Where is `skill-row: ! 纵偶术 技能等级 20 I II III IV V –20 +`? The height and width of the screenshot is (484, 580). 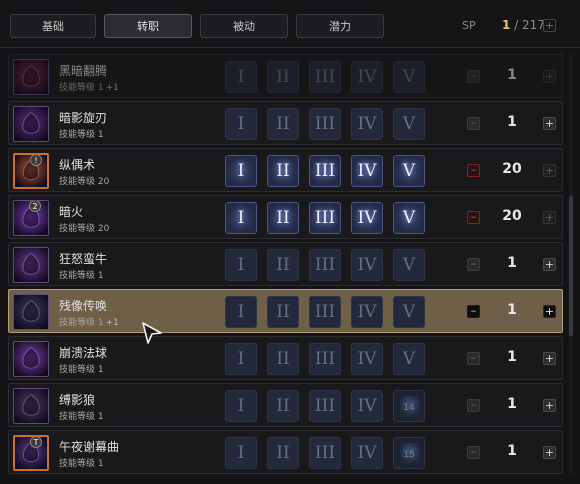
skill-row: ! 纵偶术 技能等级 20 I II III IV V –20 + is located at coordinates (285, 170).